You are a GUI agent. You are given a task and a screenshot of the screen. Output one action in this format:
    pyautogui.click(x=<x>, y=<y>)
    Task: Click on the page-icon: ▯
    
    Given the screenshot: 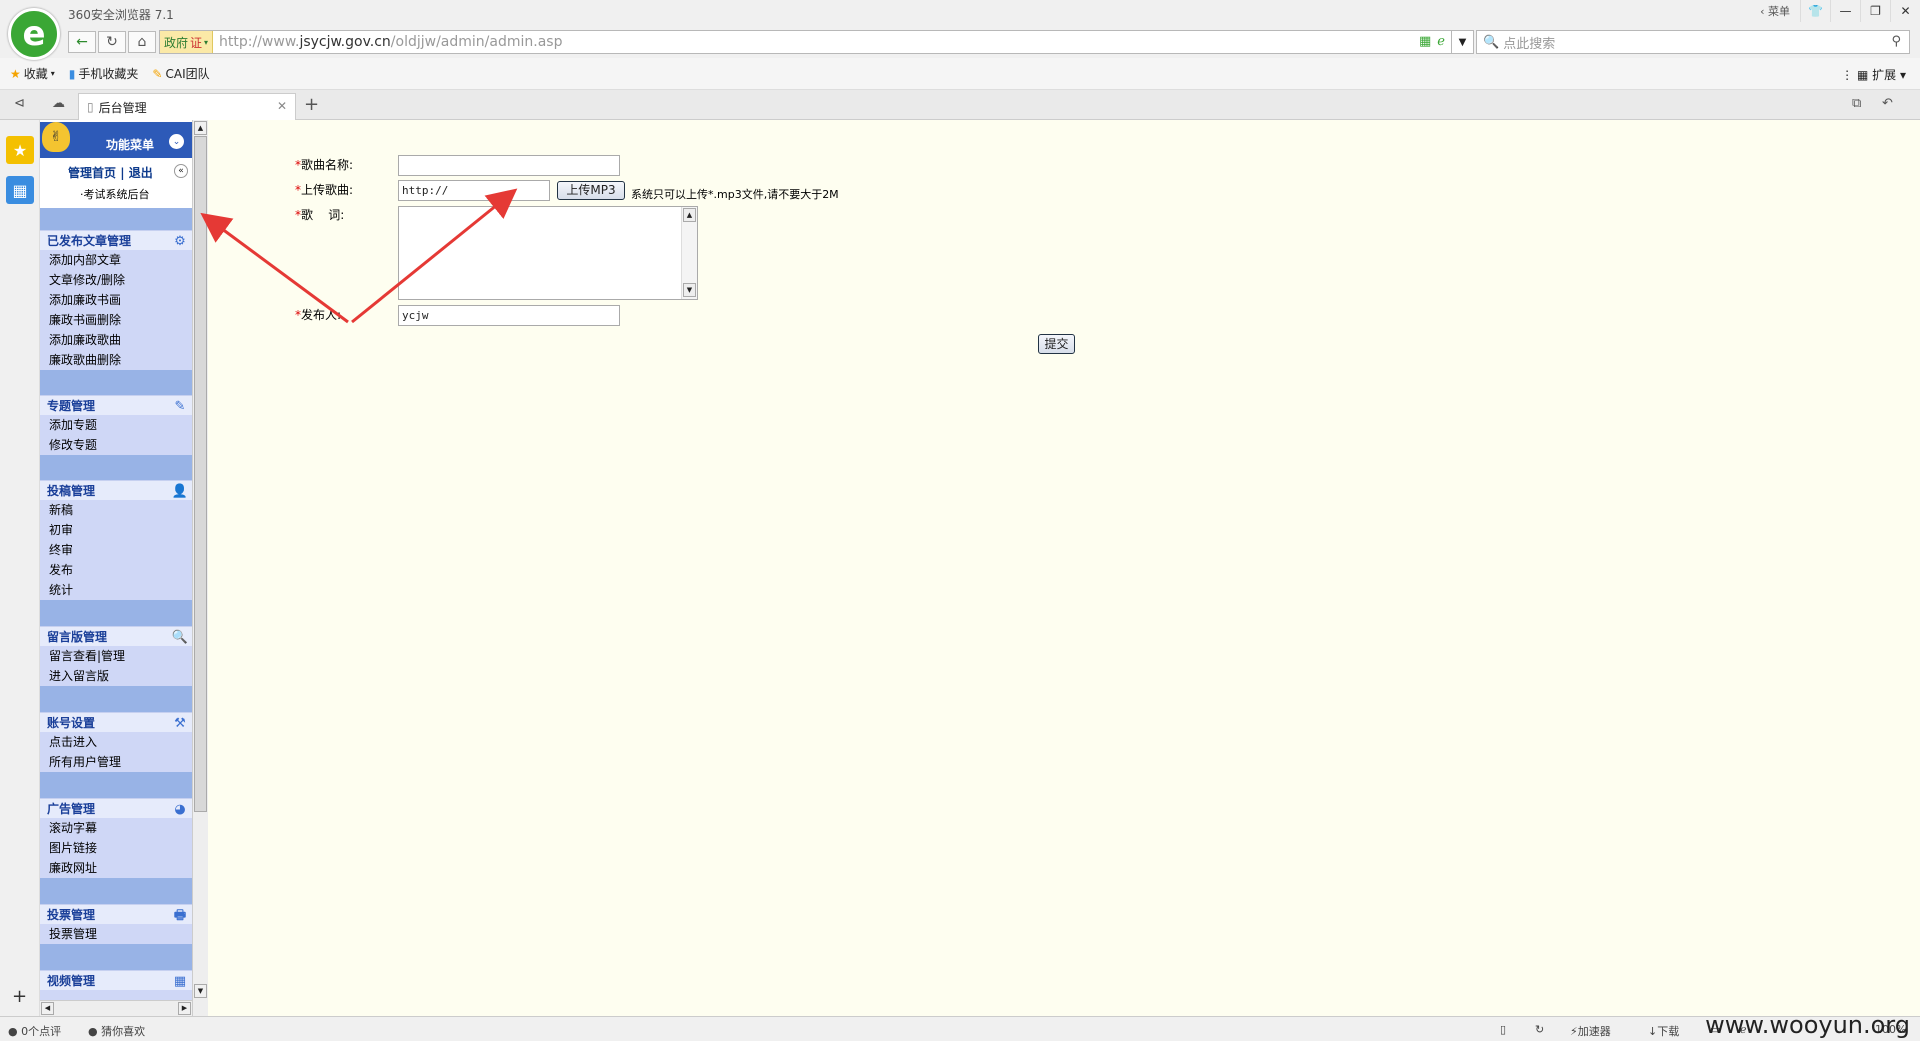 What is the action you would take?
    pyautogui.click(x=90, y=107)
    